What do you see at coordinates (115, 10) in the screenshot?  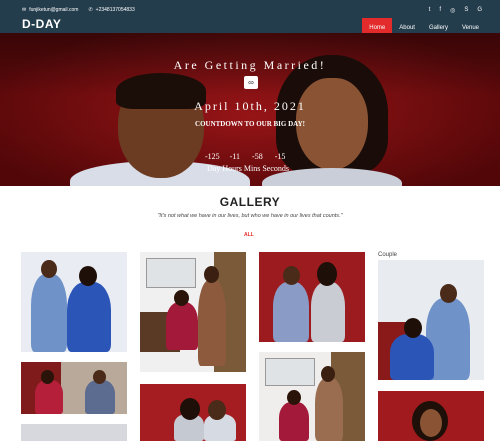 I see `phone-text: +2348137054833` at bounding box center [115, 10].